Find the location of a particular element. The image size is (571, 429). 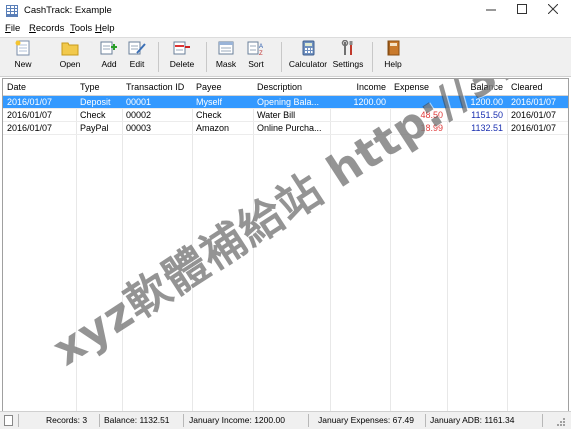

status-january-adb: January ADB: 1161.34 is located at coordinates (472, 420).